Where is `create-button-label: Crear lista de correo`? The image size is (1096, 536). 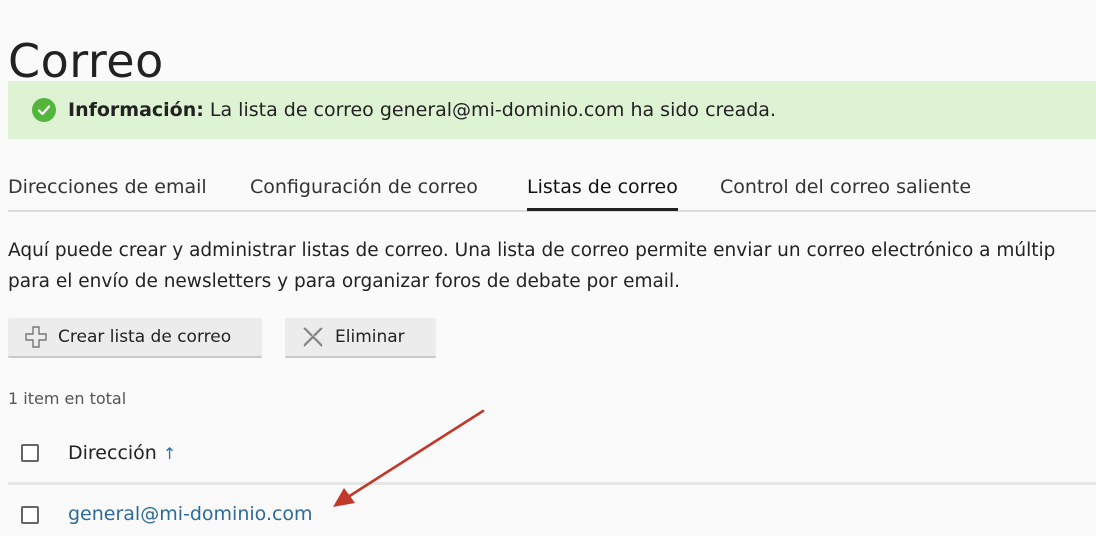
create-button-label: Crear lista de correo is located at coordinates (145, 337).